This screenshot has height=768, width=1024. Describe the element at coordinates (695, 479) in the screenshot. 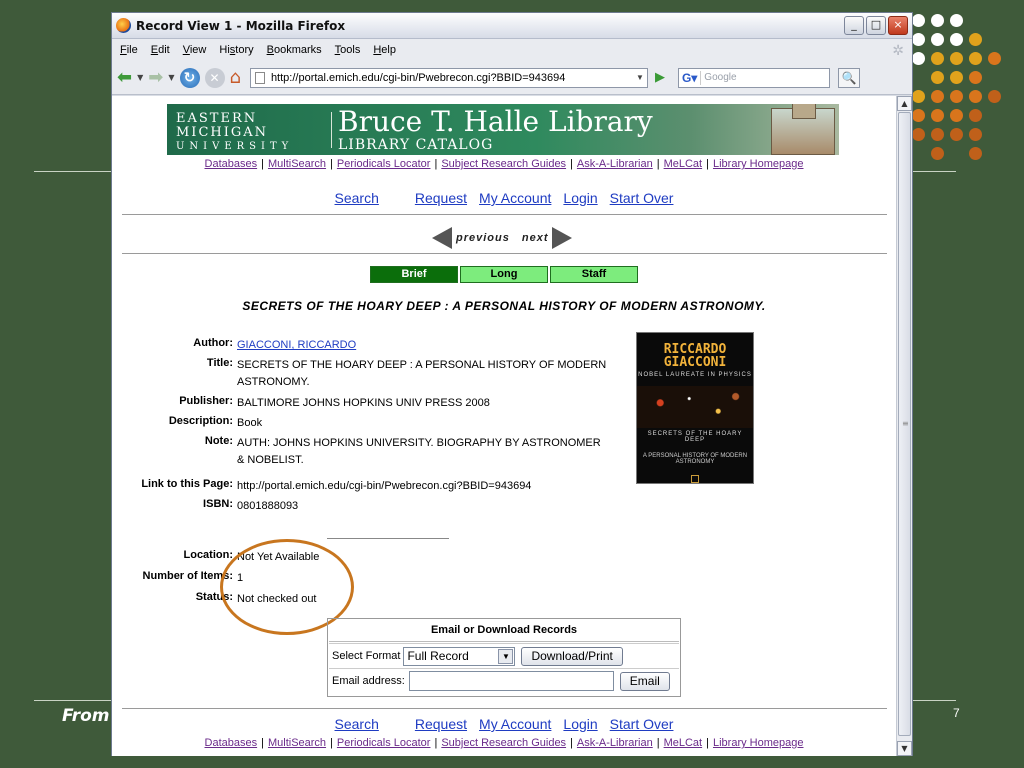

I see `cover-publisher-mark` at that location.